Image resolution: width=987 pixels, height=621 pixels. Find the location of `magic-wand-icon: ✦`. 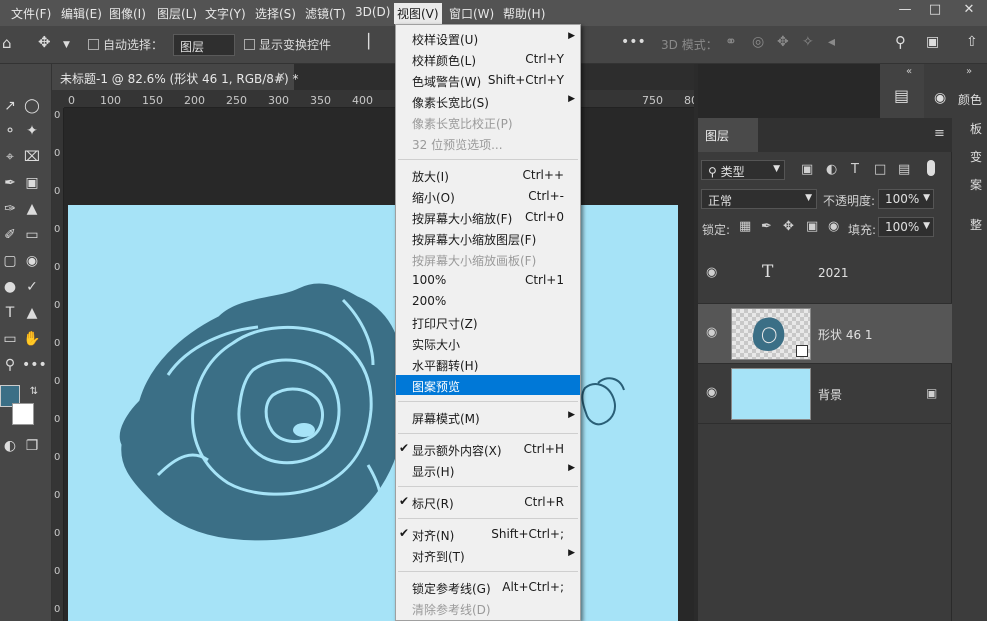

magic-wand-icon: ✦ is located at coordinates (32, 131).